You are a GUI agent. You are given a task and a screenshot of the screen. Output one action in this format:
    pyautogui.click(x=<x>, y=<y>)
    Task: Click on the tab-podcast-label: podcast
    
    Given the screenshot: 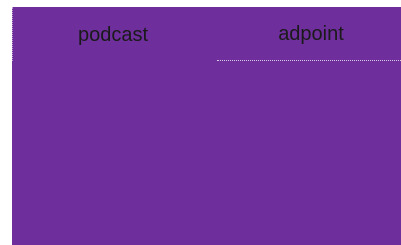 What is the action you would take?
    pyautogui.click(x=113, y=34)
    